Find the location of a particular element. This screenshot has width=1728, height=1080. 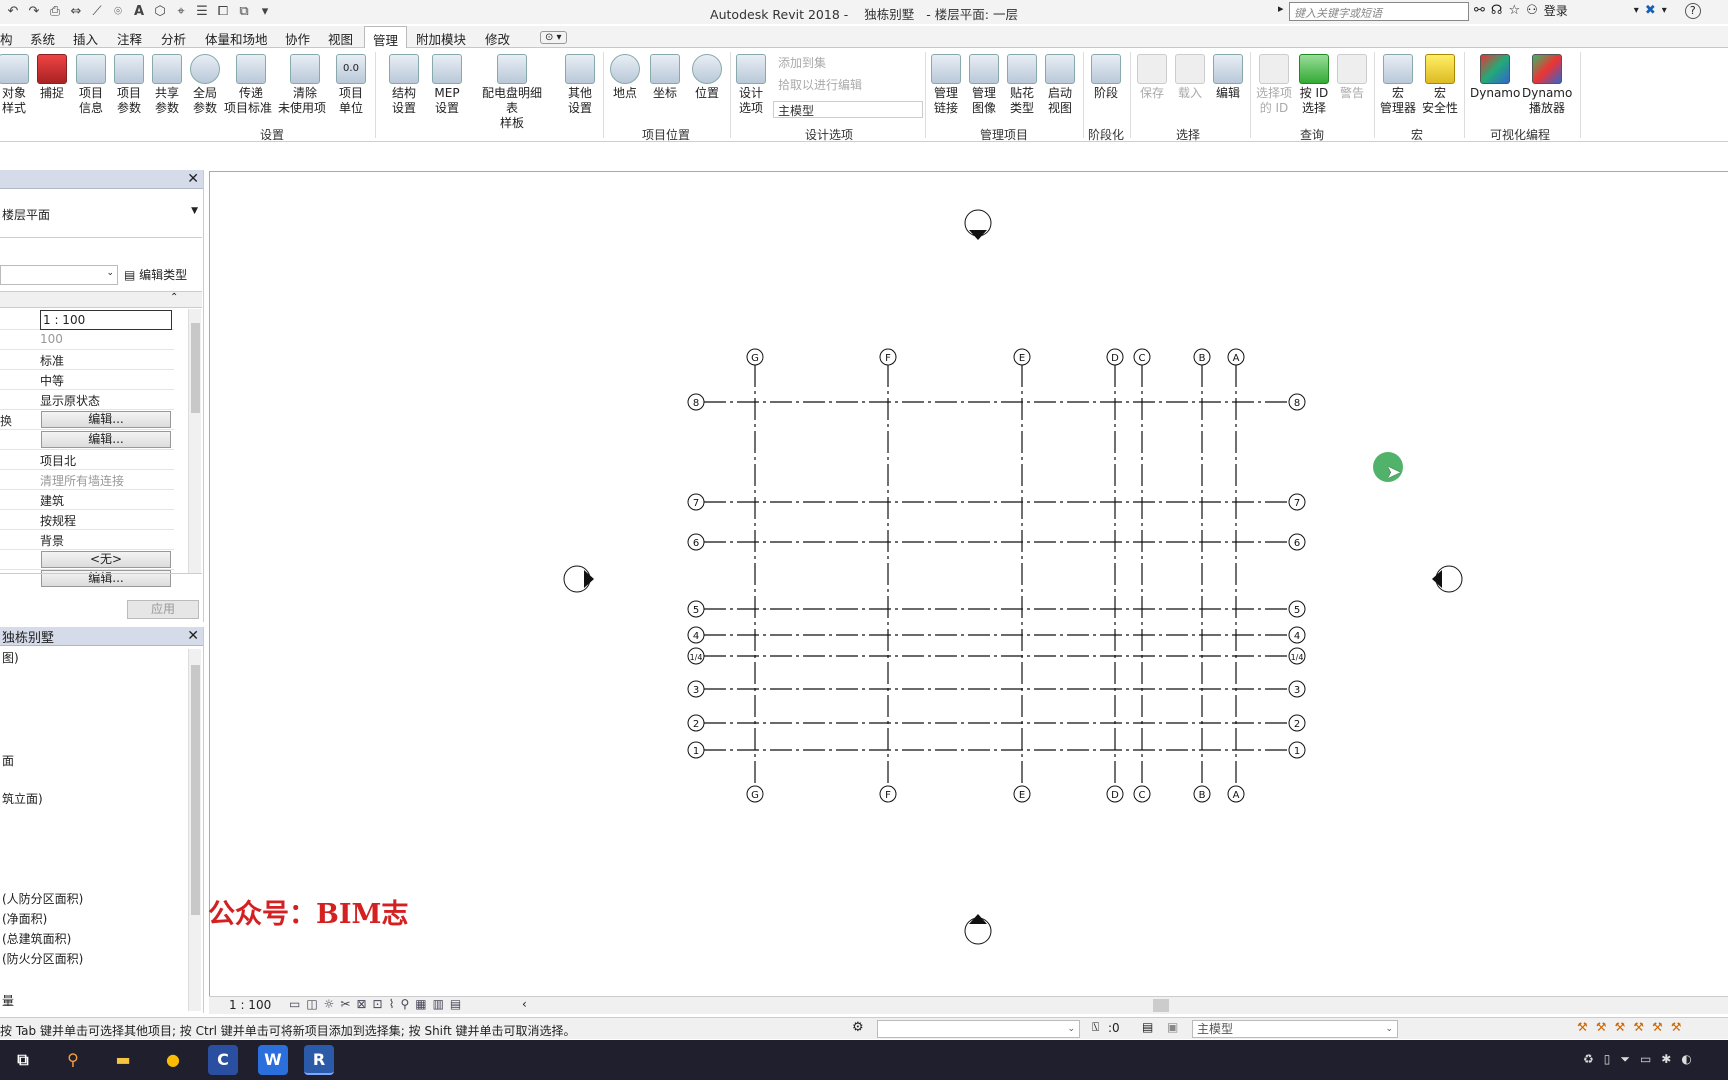

design-option-icon: ▣ is located at coordinates (1172, 1027).